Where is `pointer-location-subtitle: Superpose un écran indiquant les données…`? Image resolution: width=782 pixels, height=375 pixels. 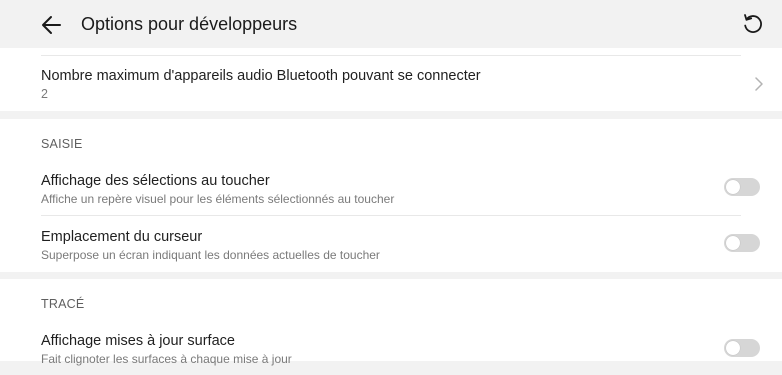
pointer-location-subtitle: Superpose un écran indiquant les données… is located at coordinates (210, 255).